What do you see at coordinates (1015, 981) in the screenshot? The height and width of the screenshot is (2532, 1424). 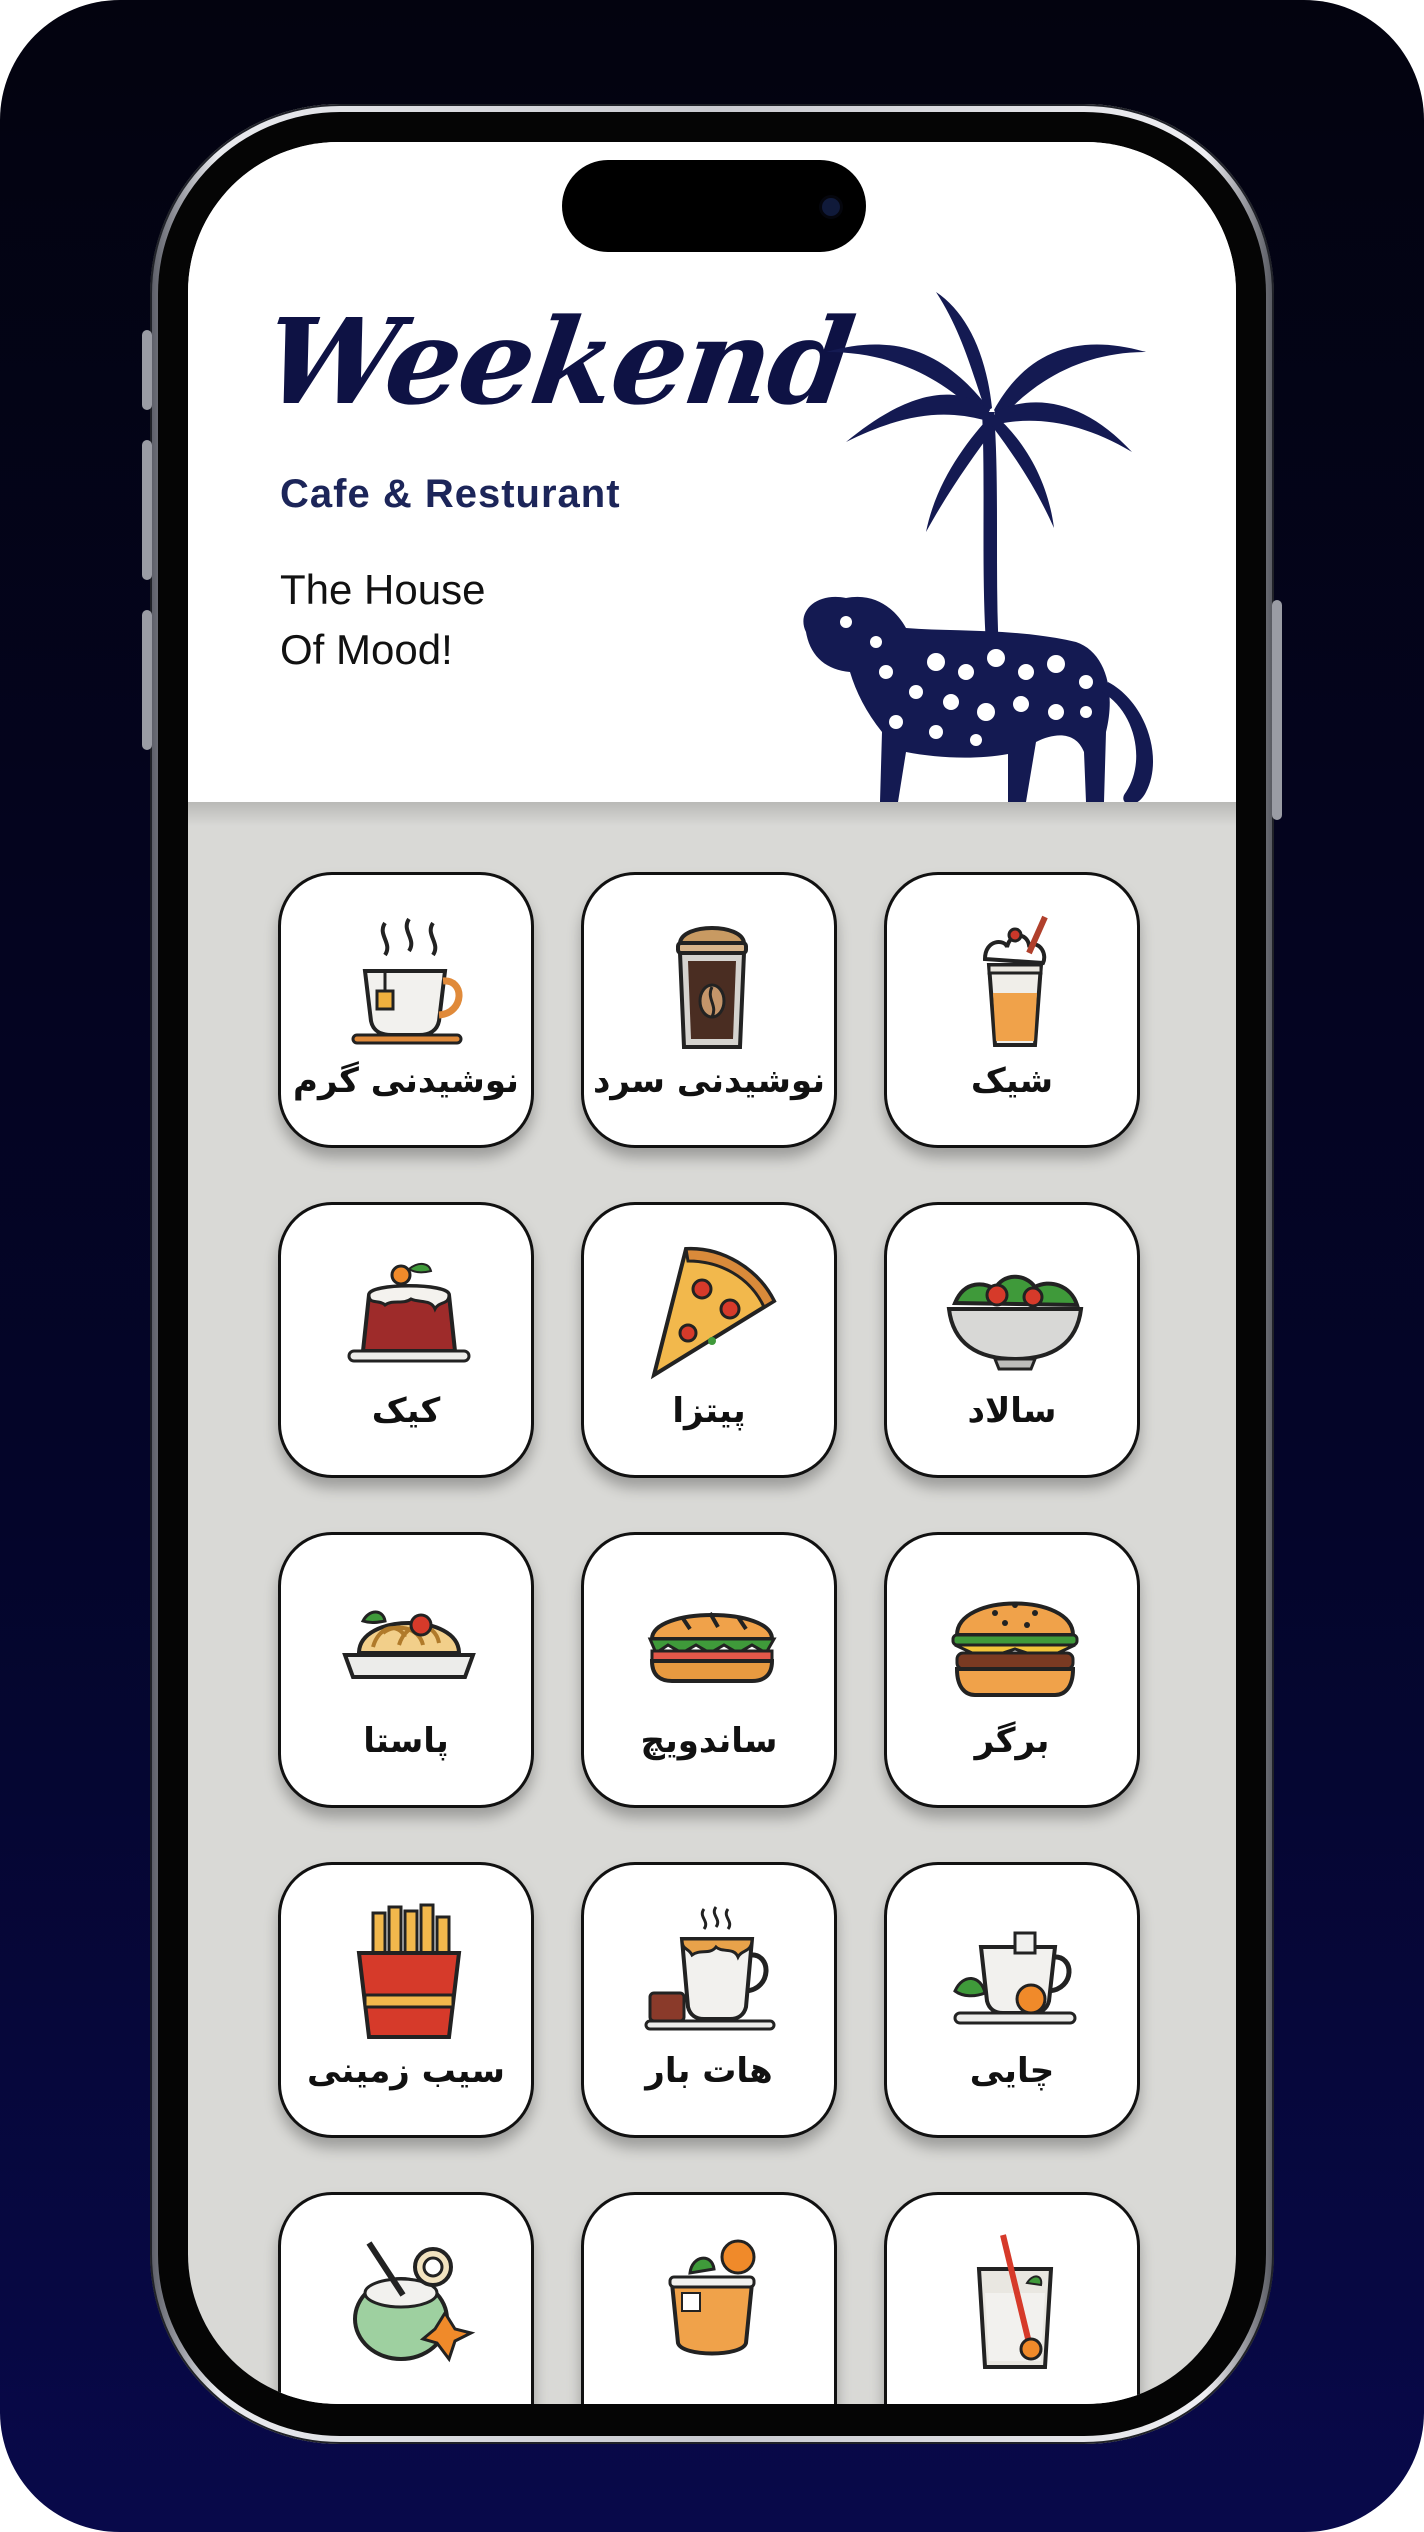 I see `milkshake-icon` at bounding box center [1015, 981].